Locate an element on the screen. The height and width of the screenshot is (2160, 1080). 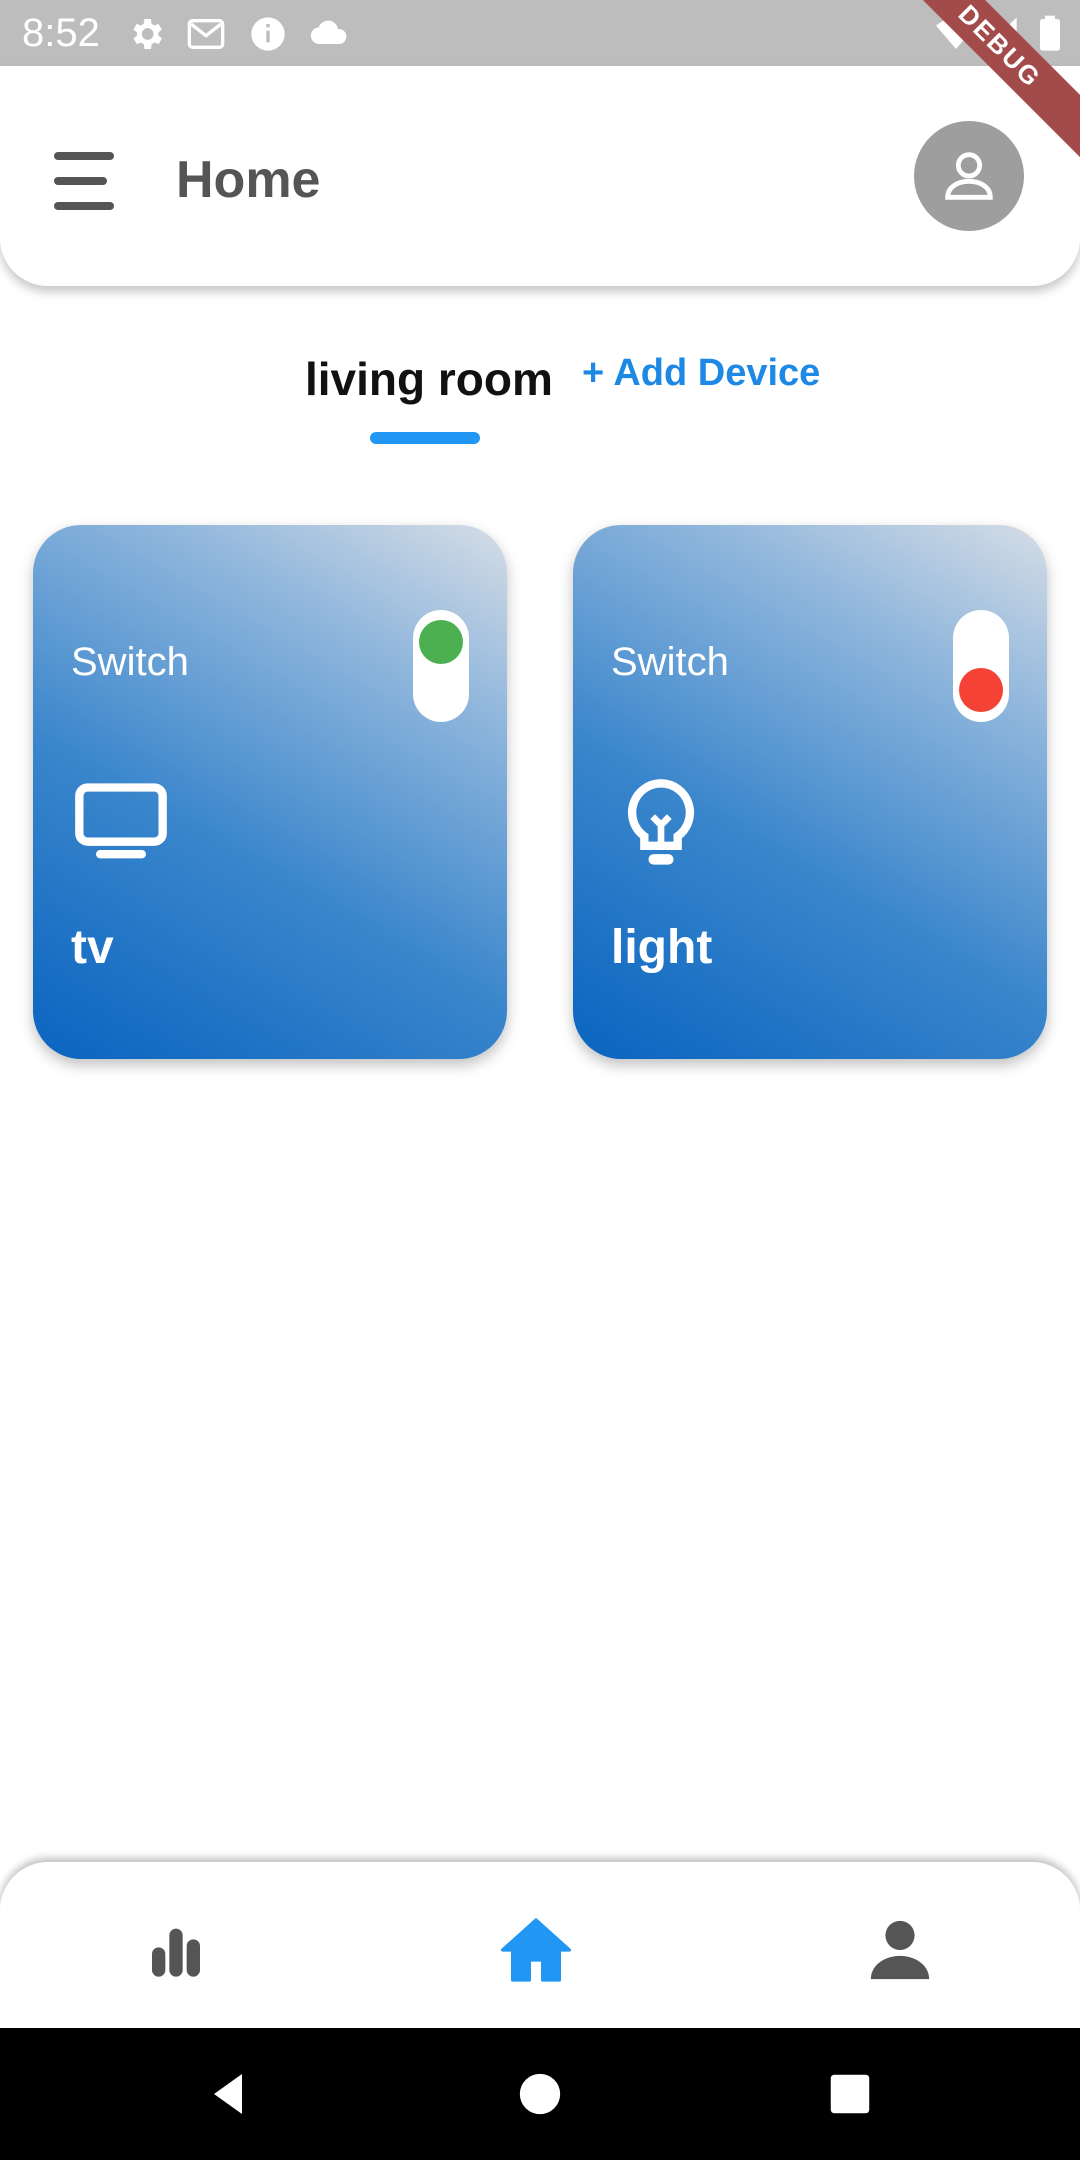
nav-home is located at coordinates (536, 1950).